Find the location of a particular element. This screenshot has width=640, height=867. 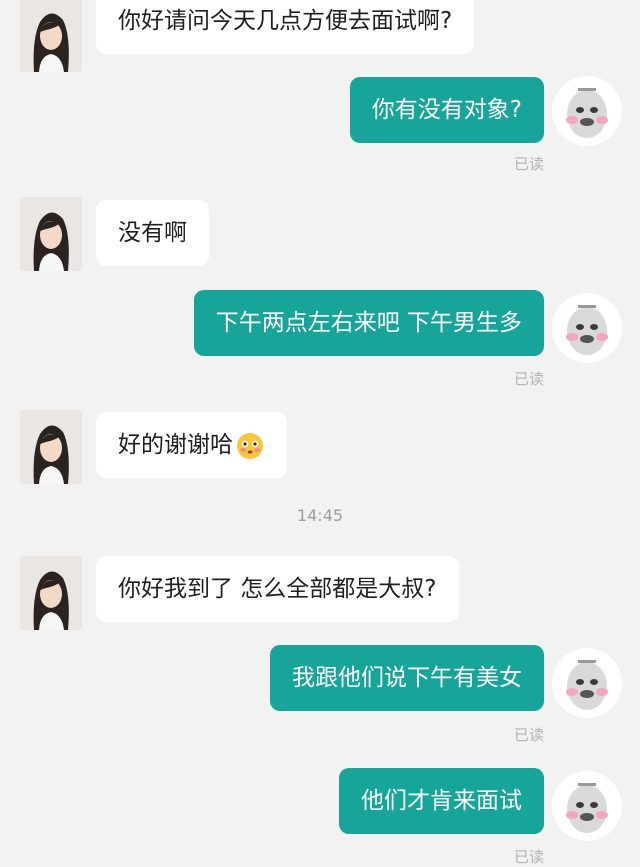

timestamp: 14:45 is located at coordinates (320, 515).